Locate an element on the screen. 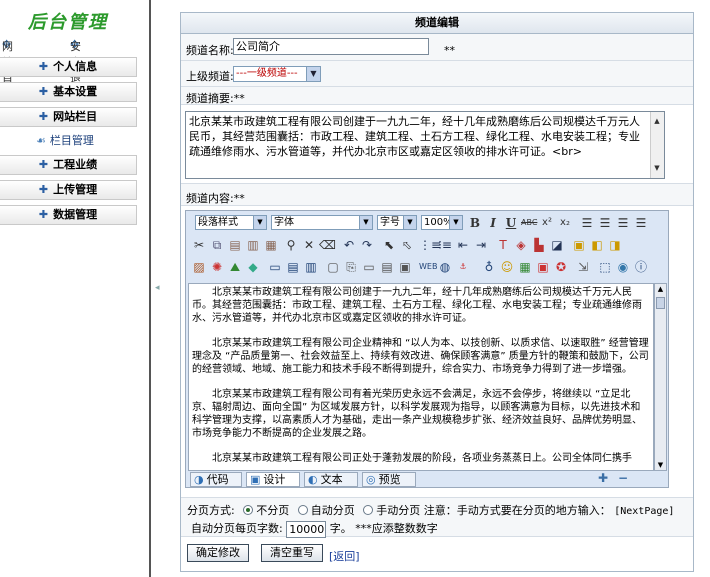 This screenshot has height=577, width=710. globe-icon: ◍ is located at coordinates (445, 267).